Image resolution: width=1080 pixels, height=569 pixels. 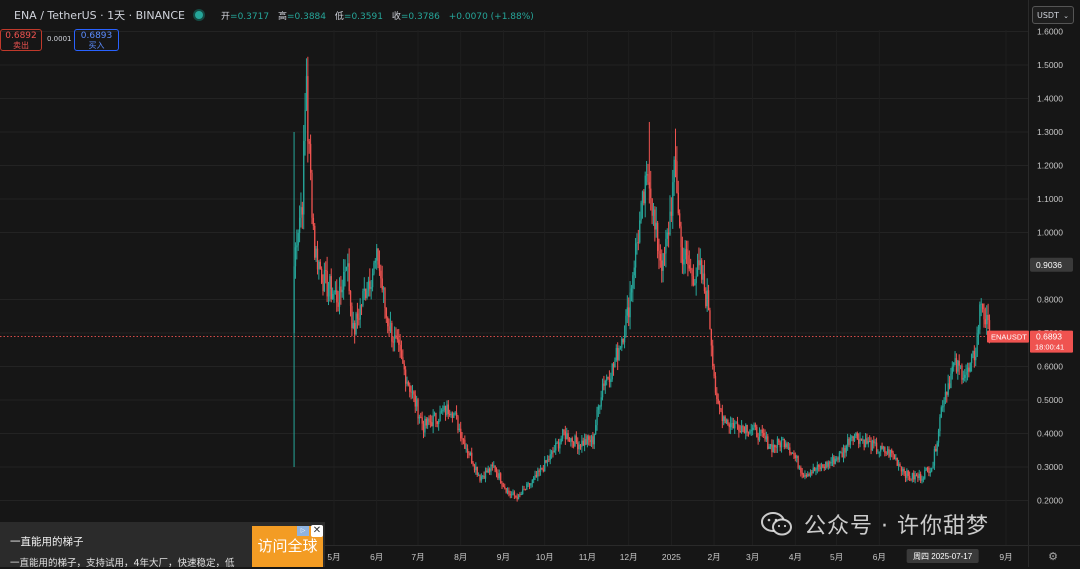 What do you see at coordinates (1053, 557) in the screenshot?
I see `settings-icon: ⚙` at bounding box center [1053, 557].